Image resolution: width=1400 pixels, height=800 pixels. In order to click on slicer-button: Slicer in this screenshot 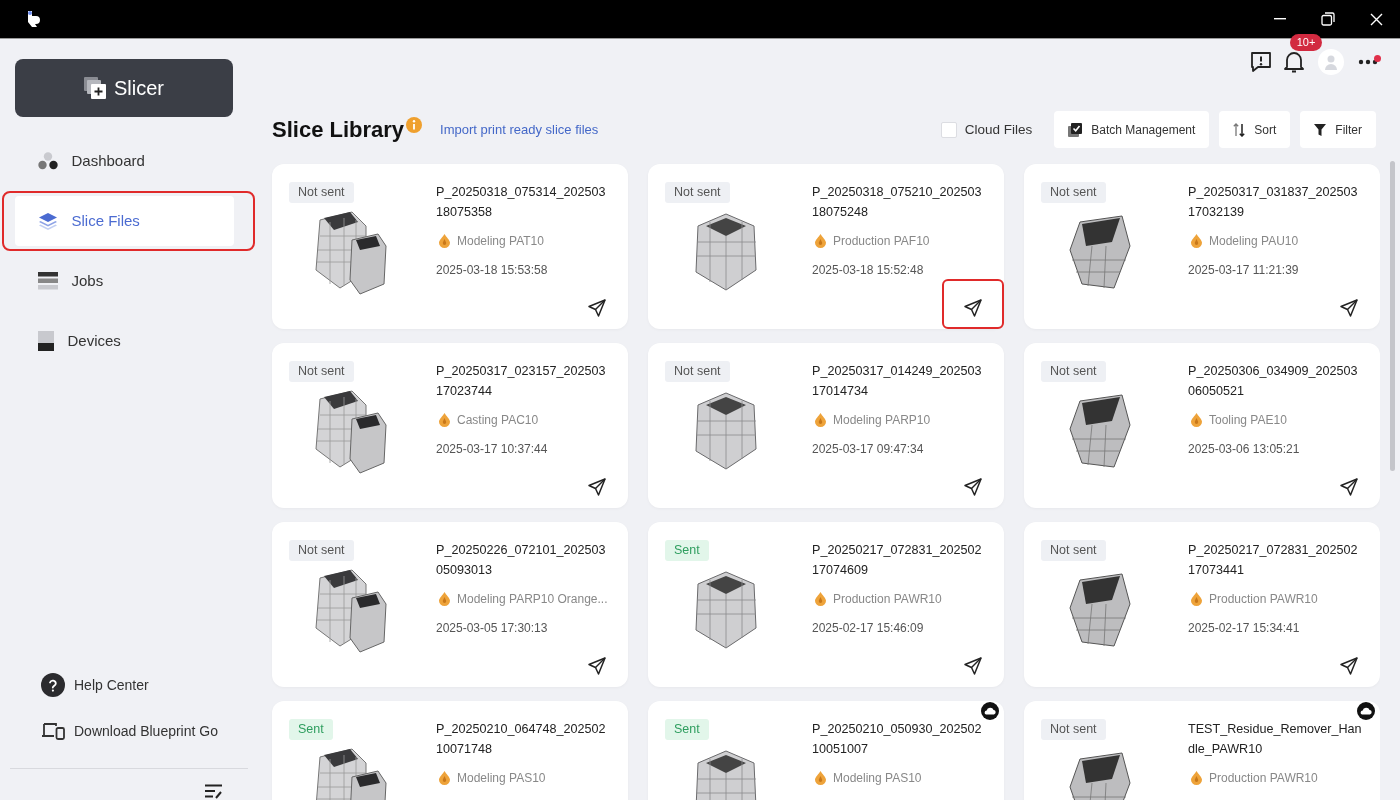, I will do `click(124, 88)`.